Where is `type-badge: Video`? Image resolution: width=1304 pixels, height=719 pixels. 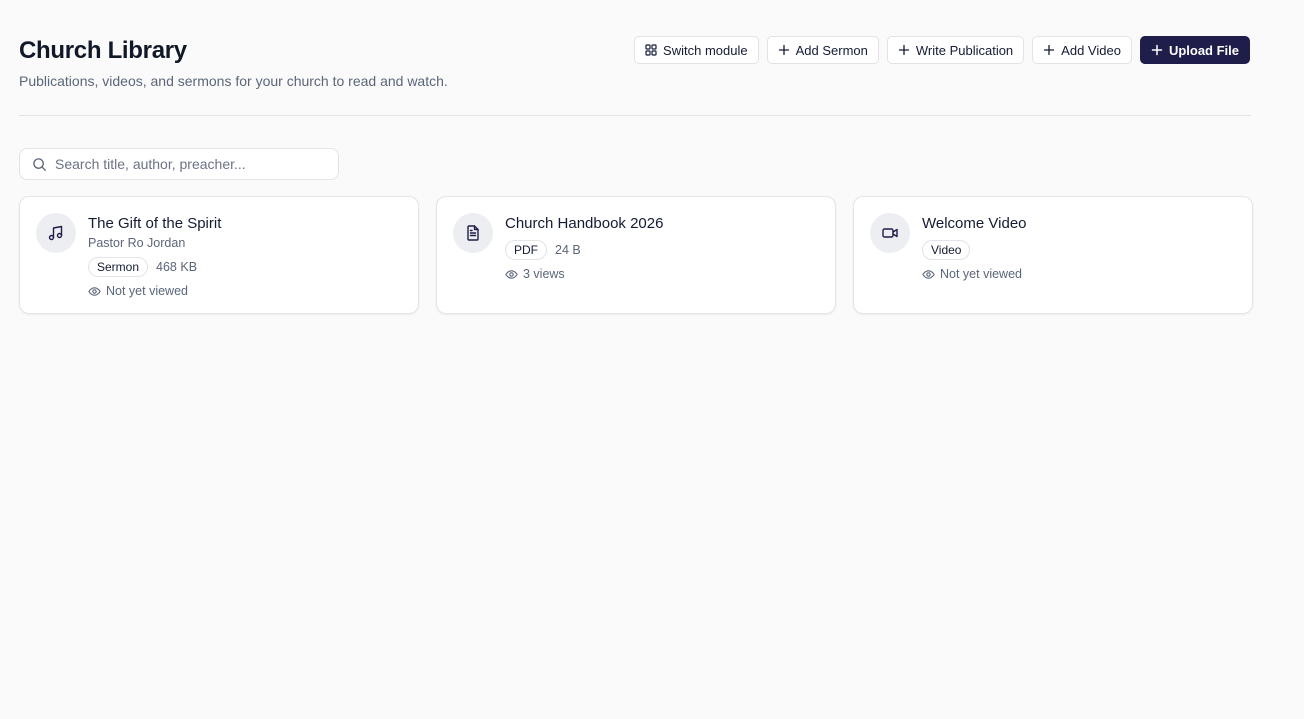
type-badge: Video is located at coordinates (946, 250).